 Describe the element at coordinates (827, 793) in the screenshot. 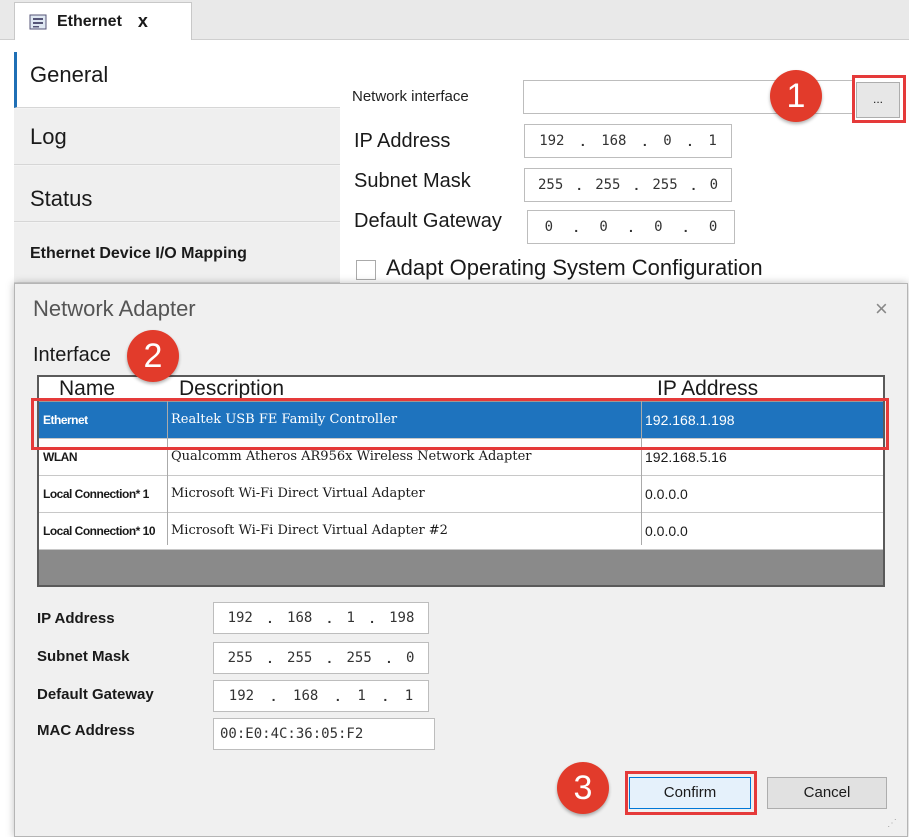

I see `cancel-button: Cancel` at that location.